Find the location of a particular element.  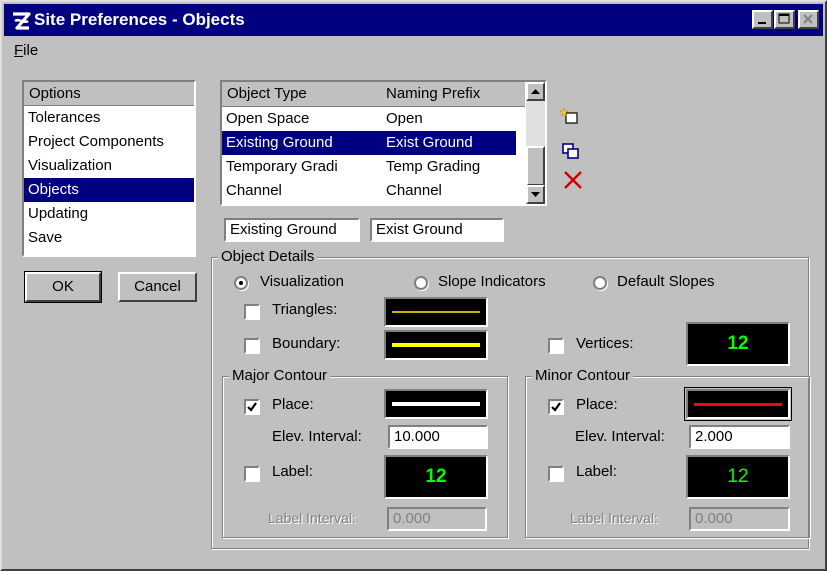

triangles-line-swatch is located at coordinates (436, 312).